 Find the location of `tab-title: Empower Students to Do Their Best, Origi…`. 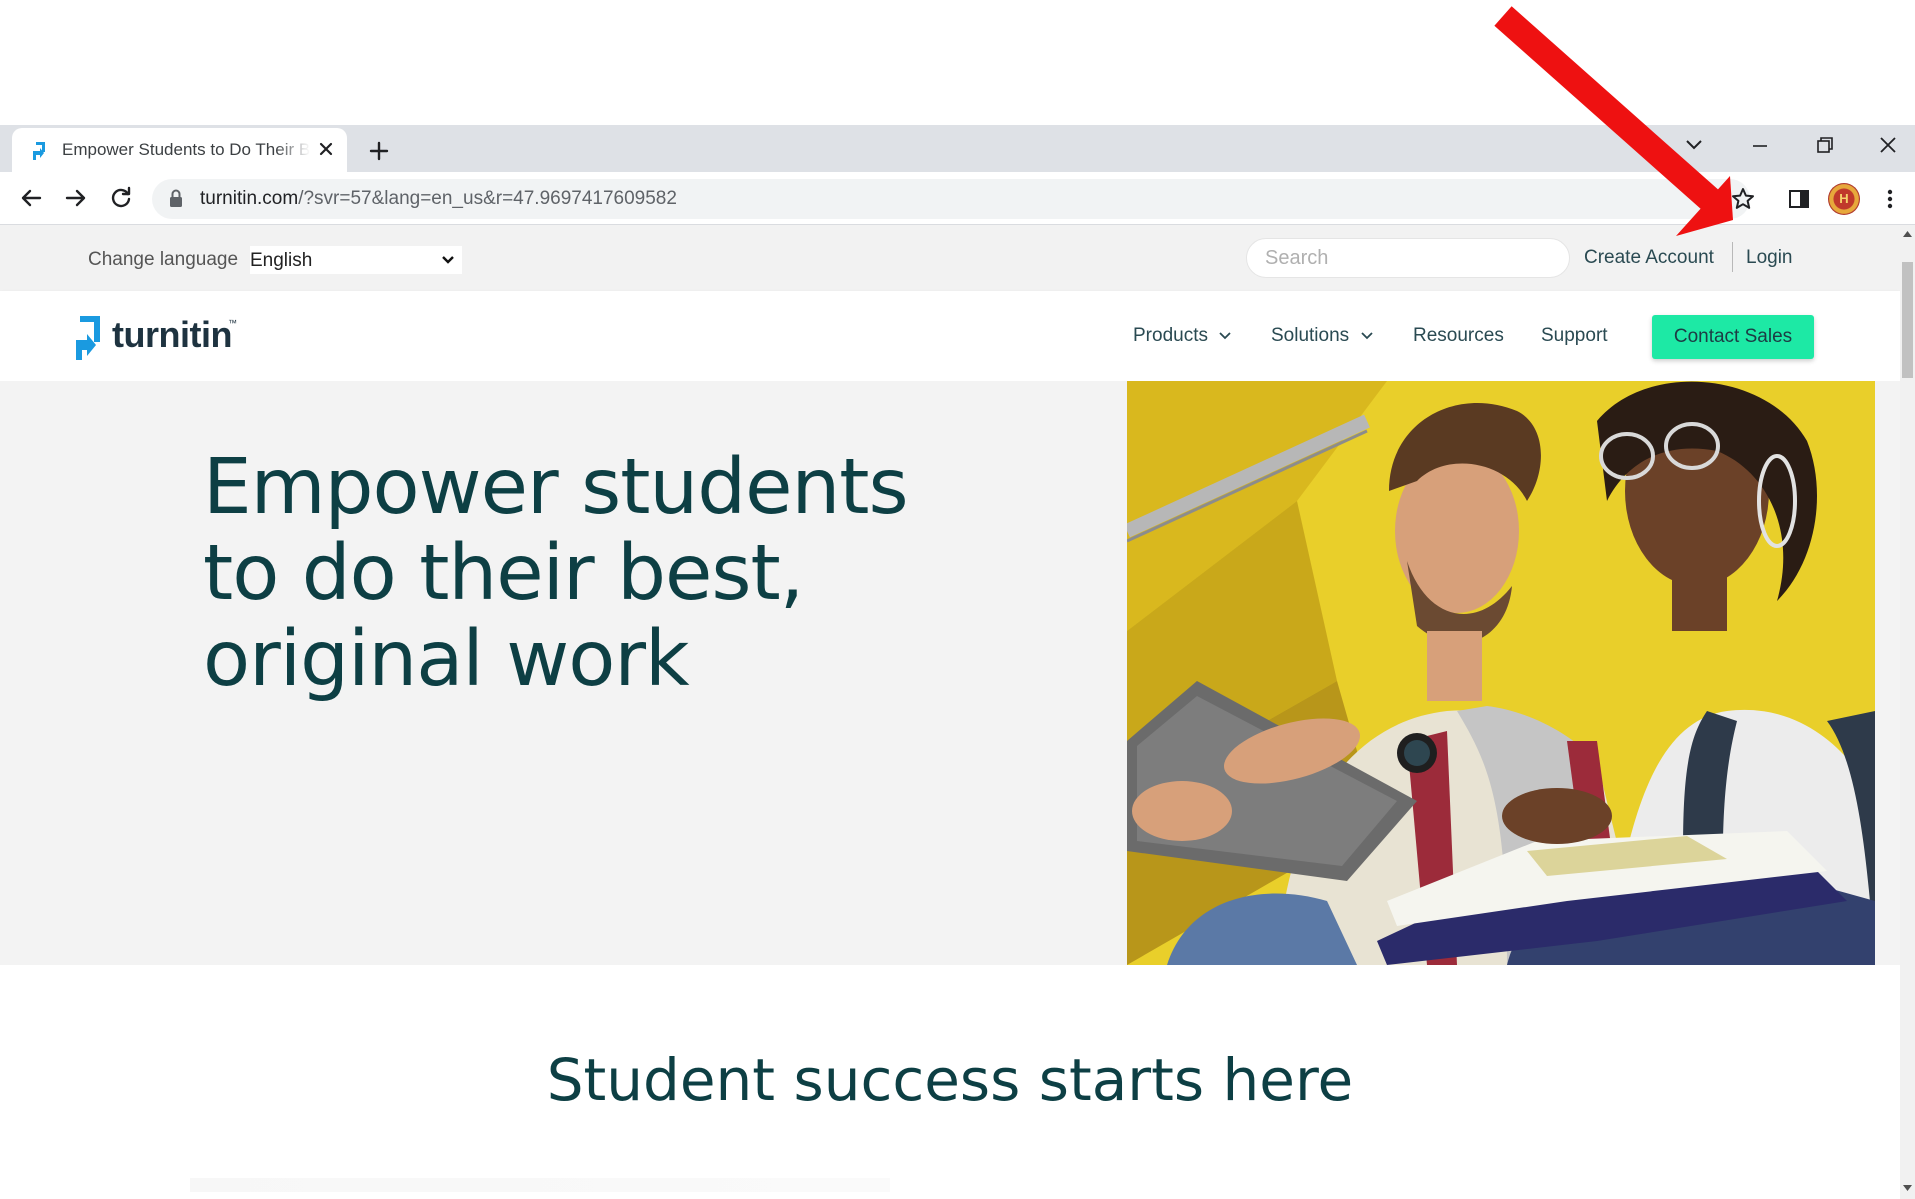

tab-title: Empower Students to Do Their Best, Origi… is located at coordinates (186, 149).